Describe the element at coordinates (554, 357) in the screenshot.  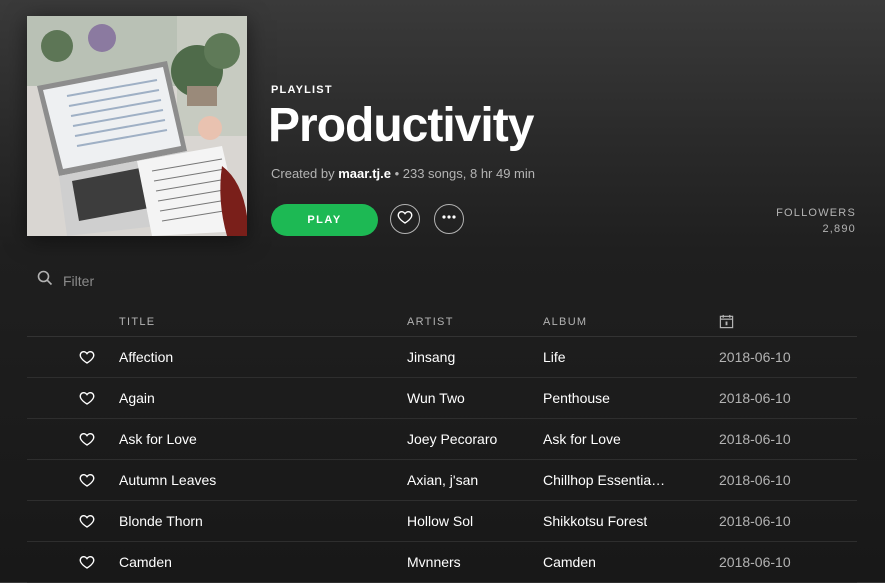
I see `track-album-link: Life` at that location.